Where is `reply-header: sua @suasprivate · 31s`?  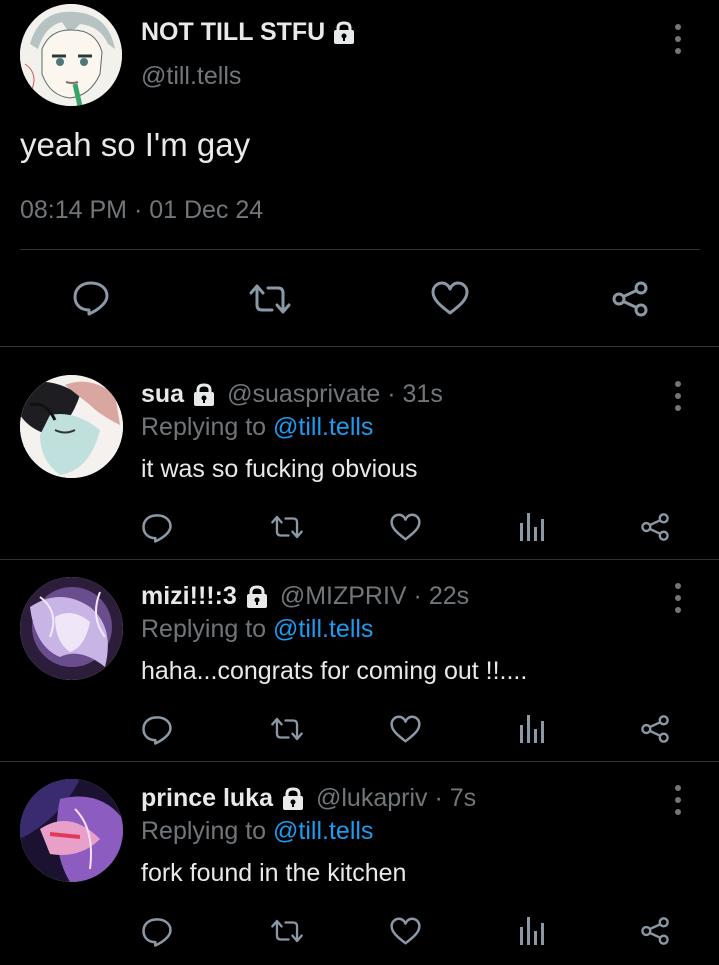 reply-header: sua @suasprivate · 31s is located at coordinates (292, 394).